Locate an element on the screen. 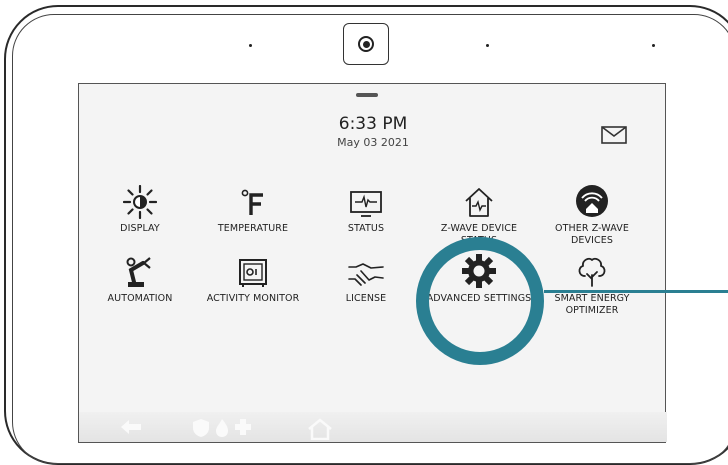  automation-tile: AUTOMATION is located at coordinates (140, 279).